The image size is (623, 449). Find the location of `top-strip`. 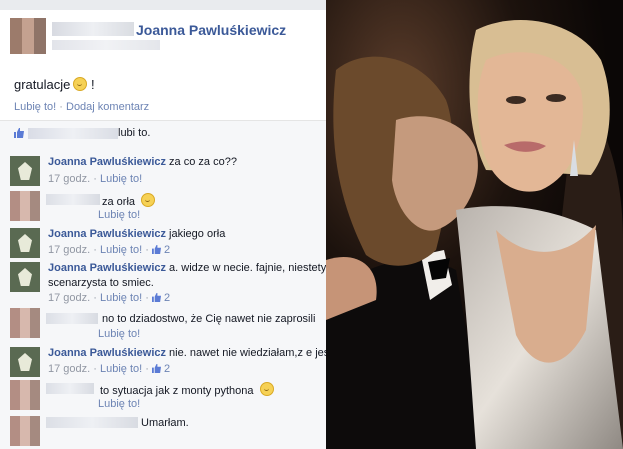

top-strip is located at coordinates (163, 5).